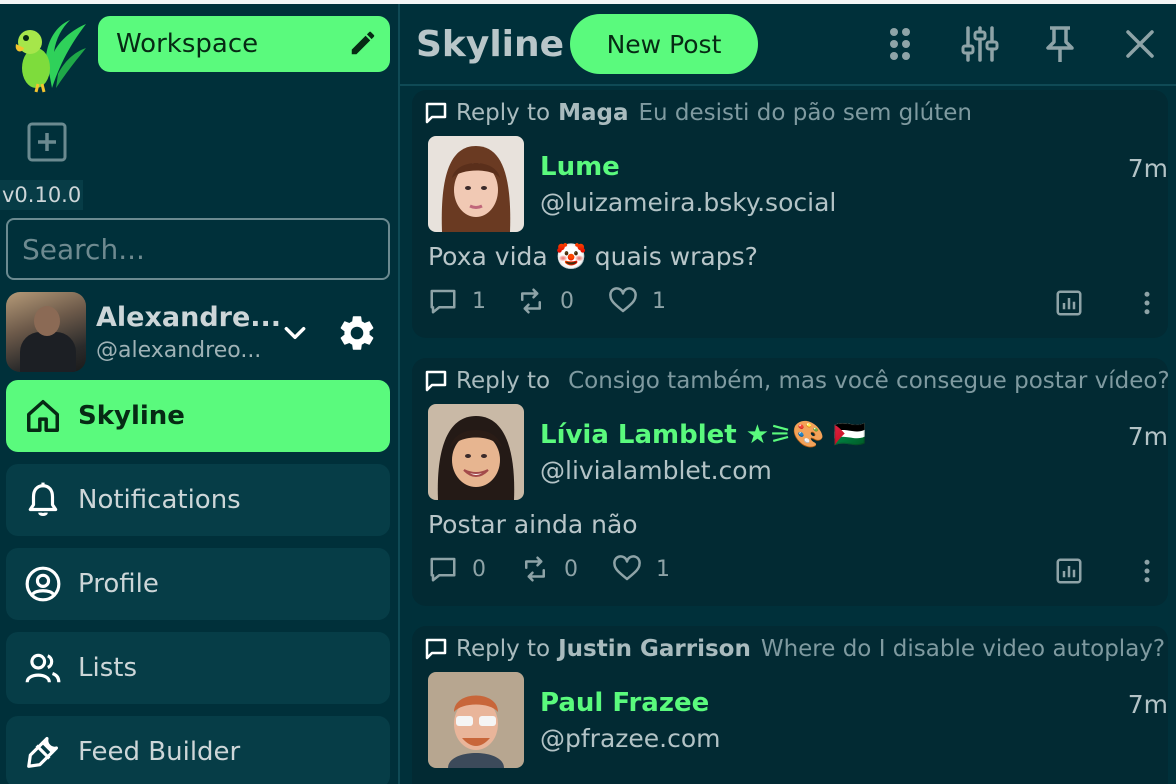 The height and width of the screenshot is (784, 1176). I want to click on reply-target-name: Maga, so click(593, 113).